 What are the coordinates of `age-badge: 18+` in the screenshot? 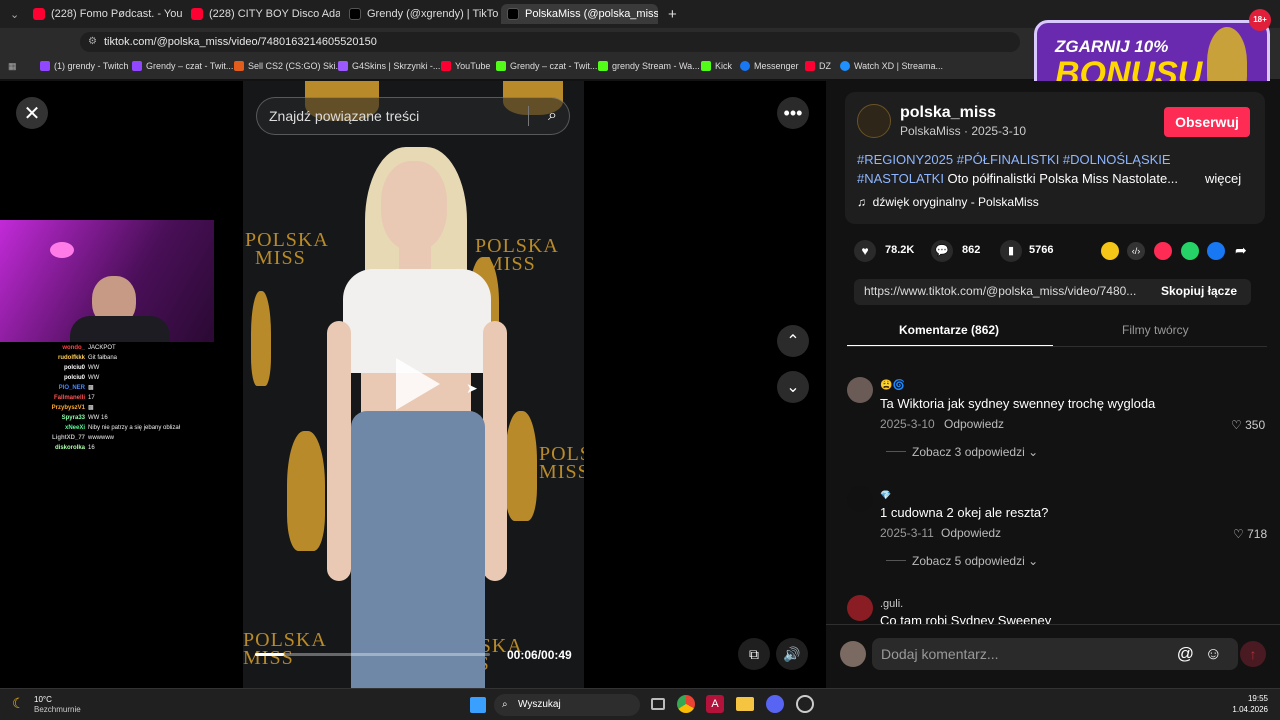 It's located at (1260, 20).